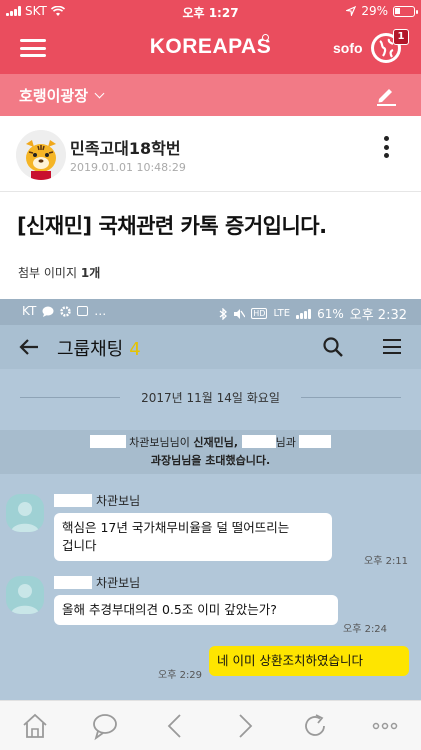  I want to click on attachment-count: 1개, so click(90, 273).